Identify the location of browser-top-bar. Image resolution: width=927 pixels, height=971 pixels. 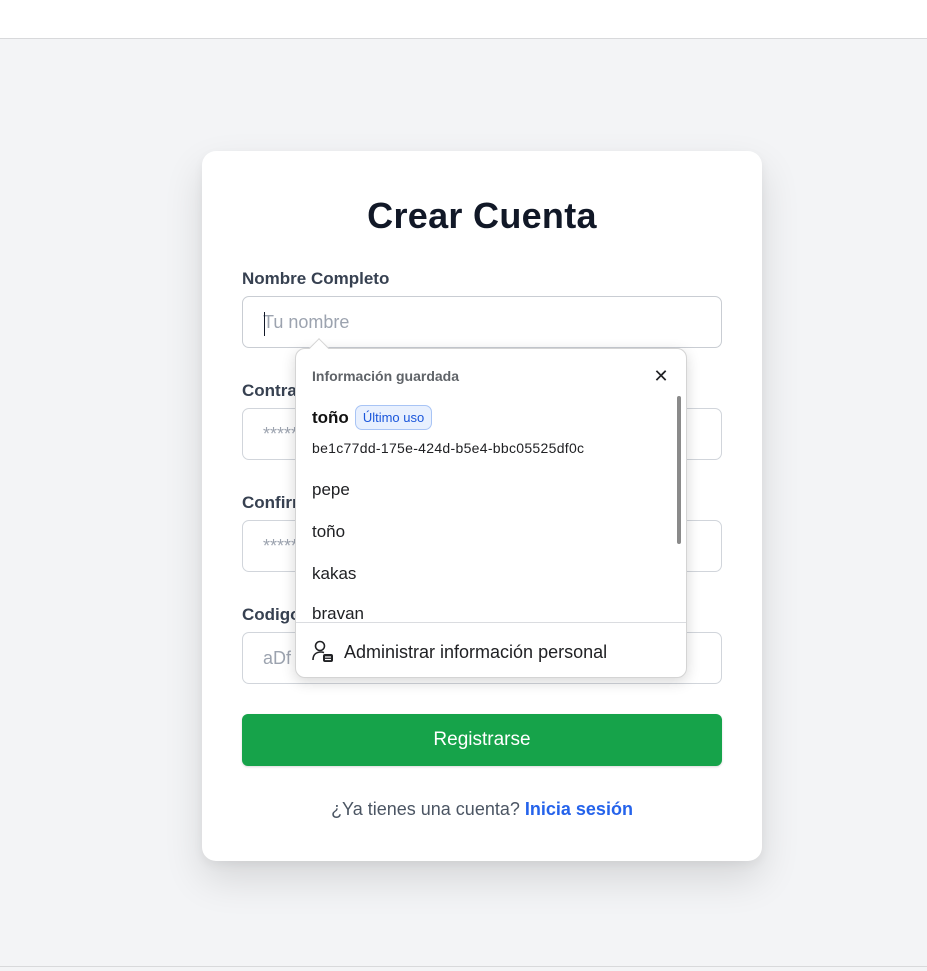
(463, 19).